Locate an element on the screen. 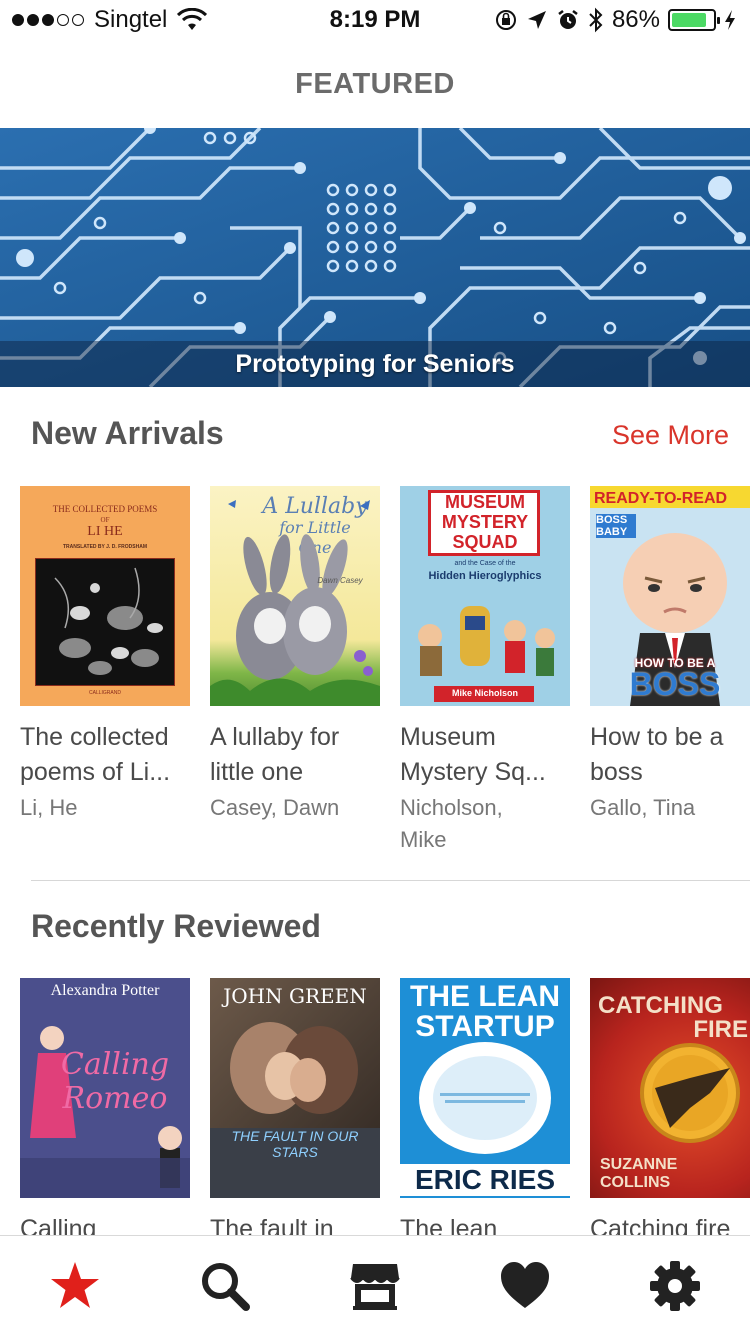  book-cover: THE LEAN STARTUP ERIC RIES is located at coordinates (485, 1088).